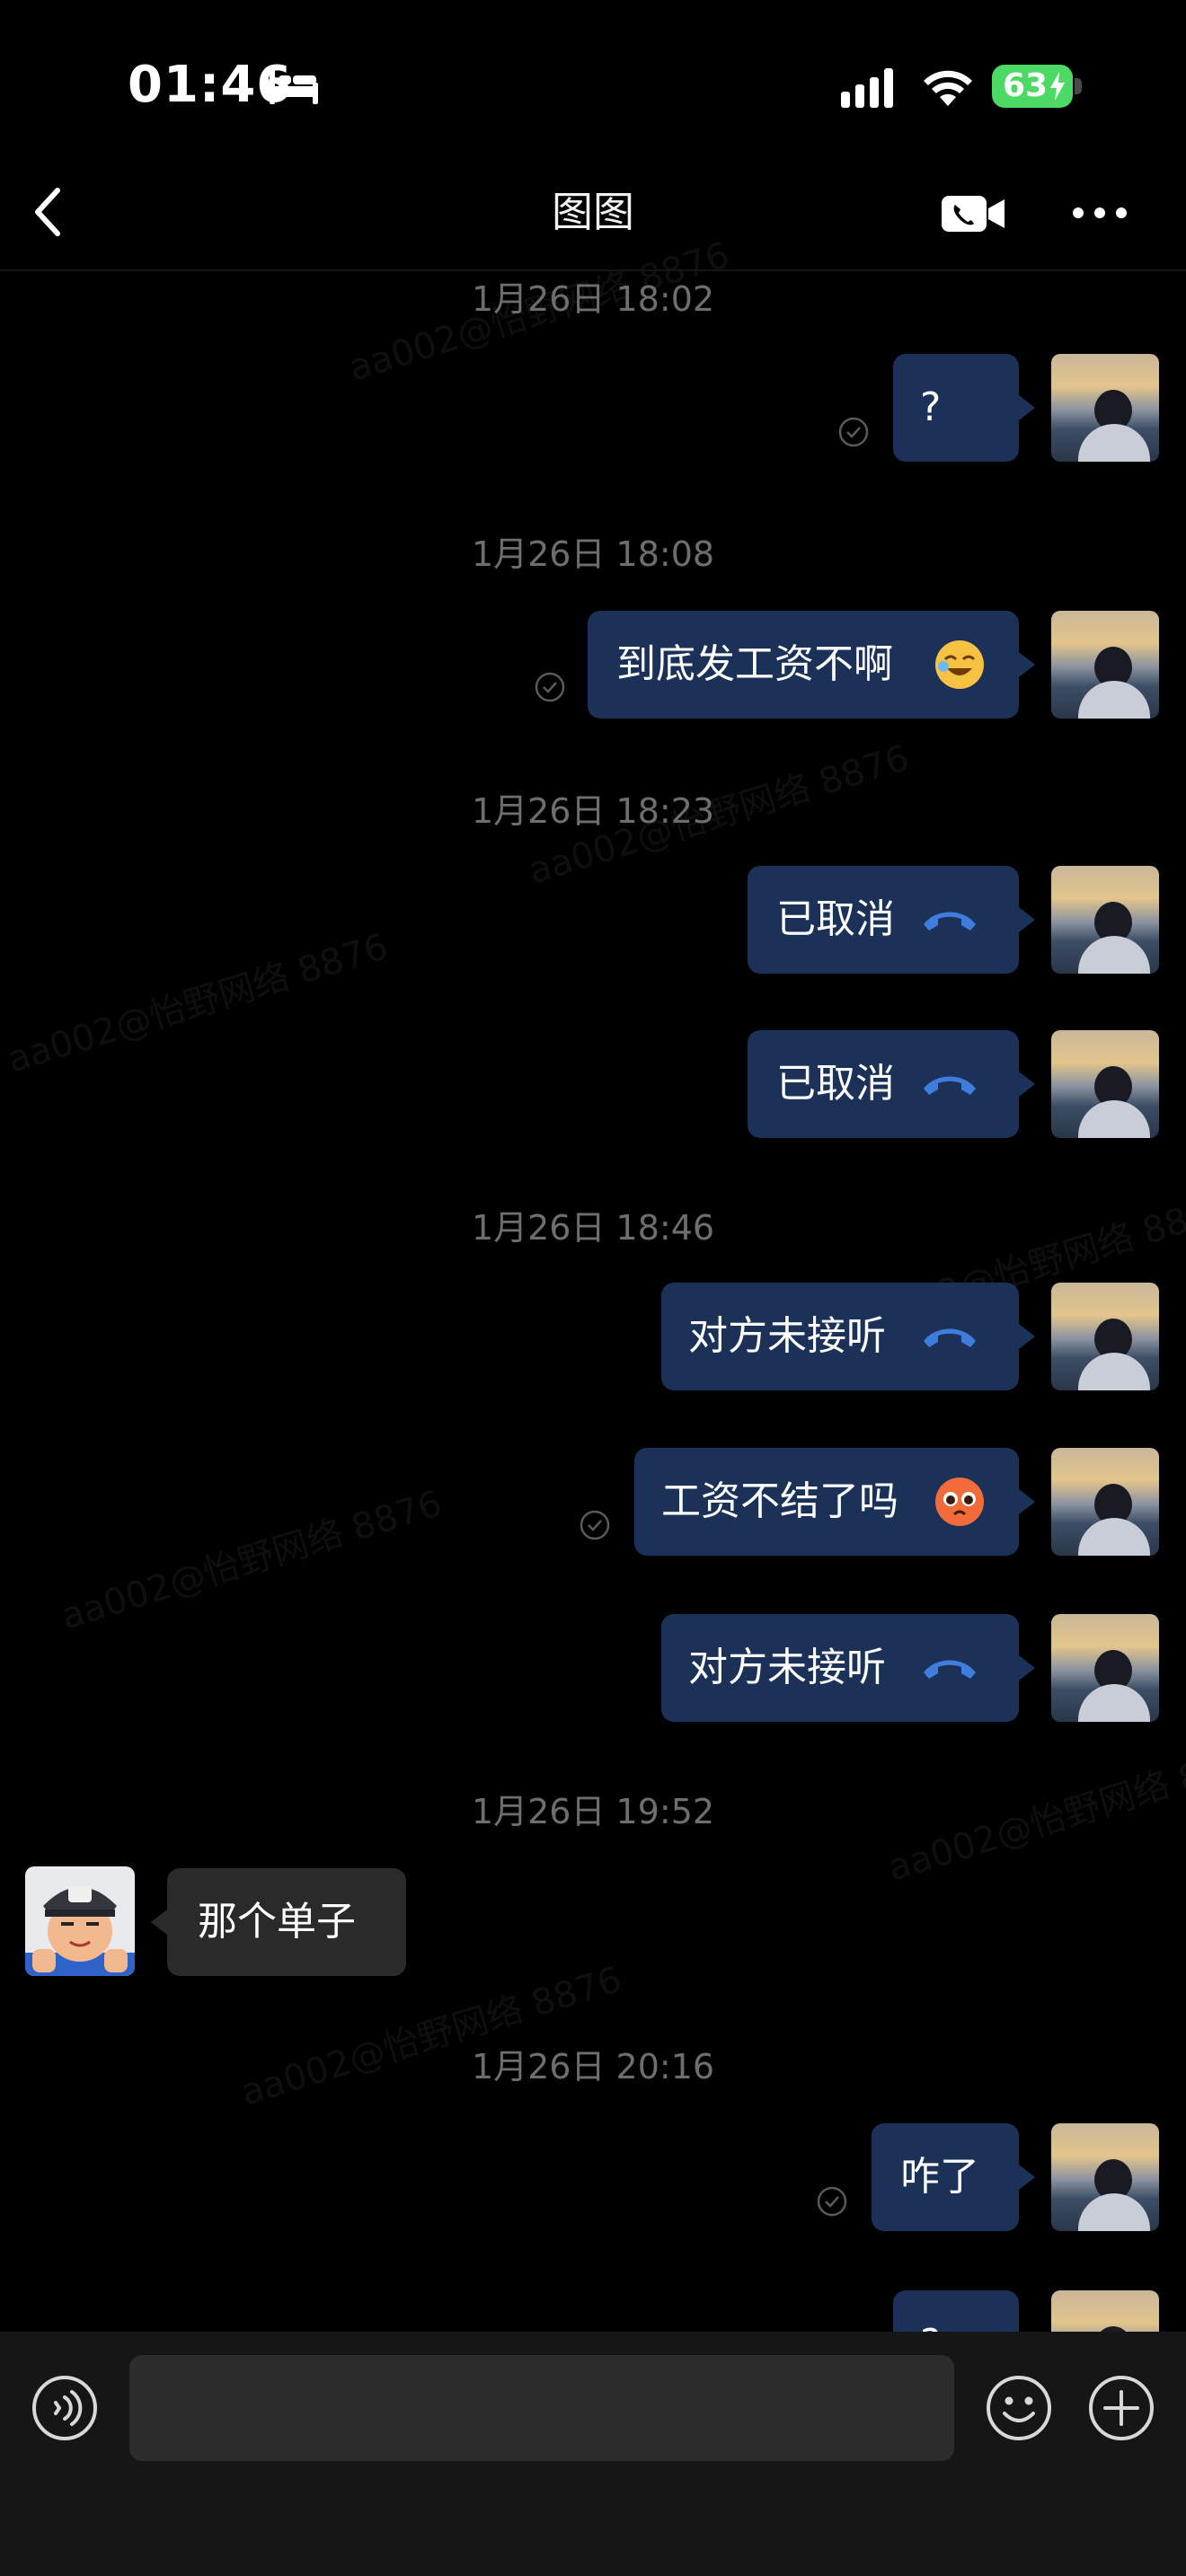 This screenshot has width=1186, height=2576. I want to click on message-text: 那个单子, so click(277, 1922).